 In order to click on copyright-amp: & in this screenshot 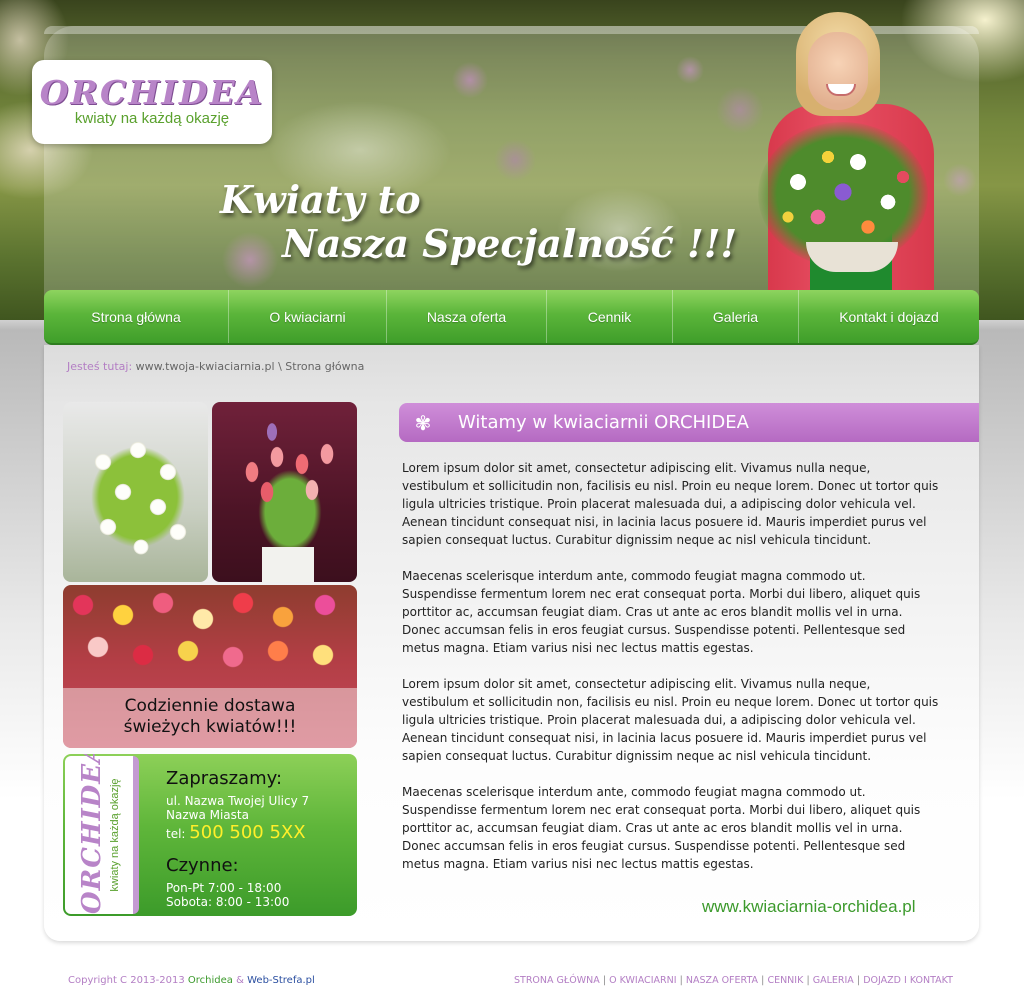, I will do `click(240, 980)`.